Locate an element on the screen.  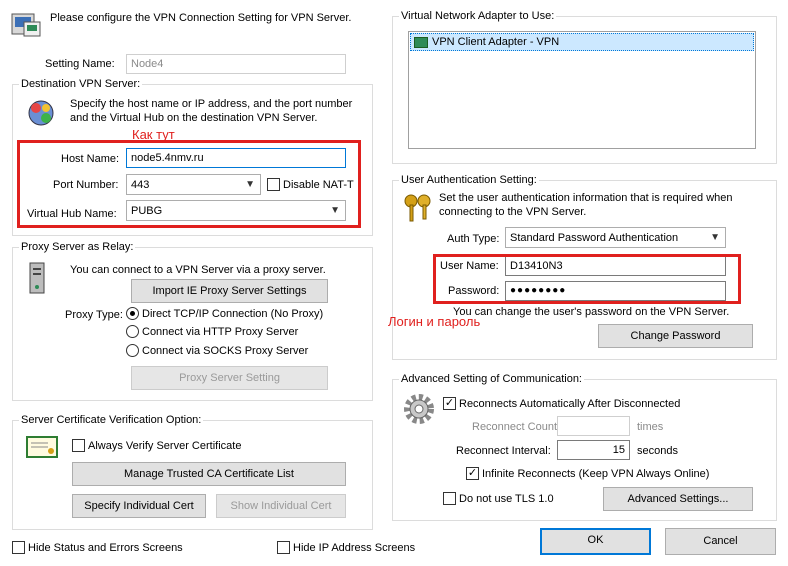
chevron-down-icon: ▼ is located at coordinates (715, 237).